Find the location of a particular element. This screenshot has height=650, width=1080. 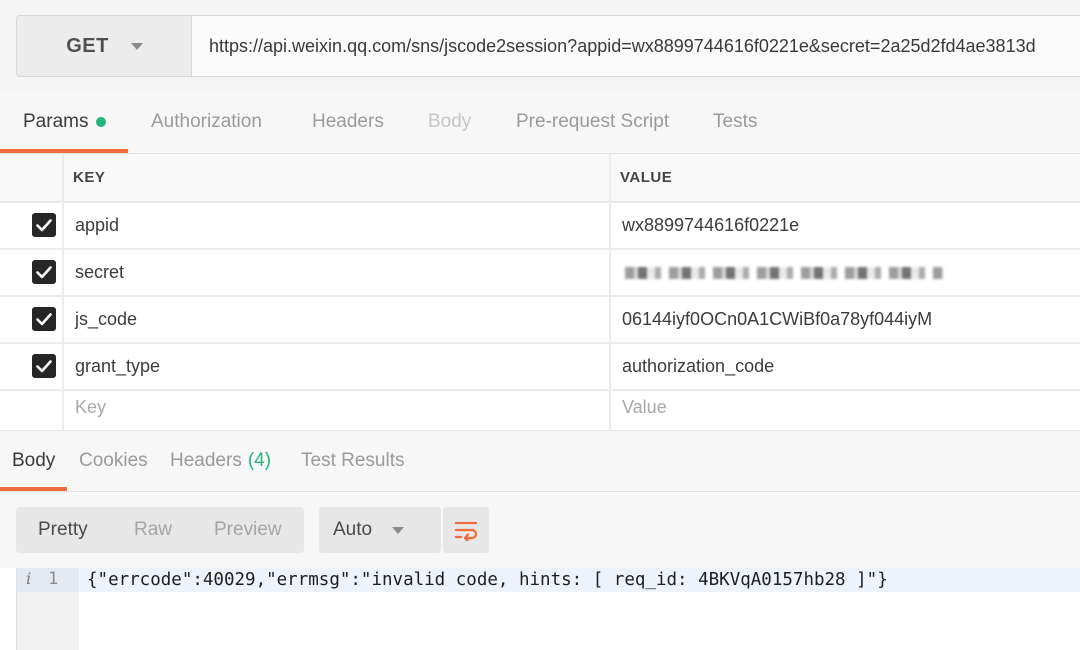

table-row: secret is located at coordinates (540, 273).